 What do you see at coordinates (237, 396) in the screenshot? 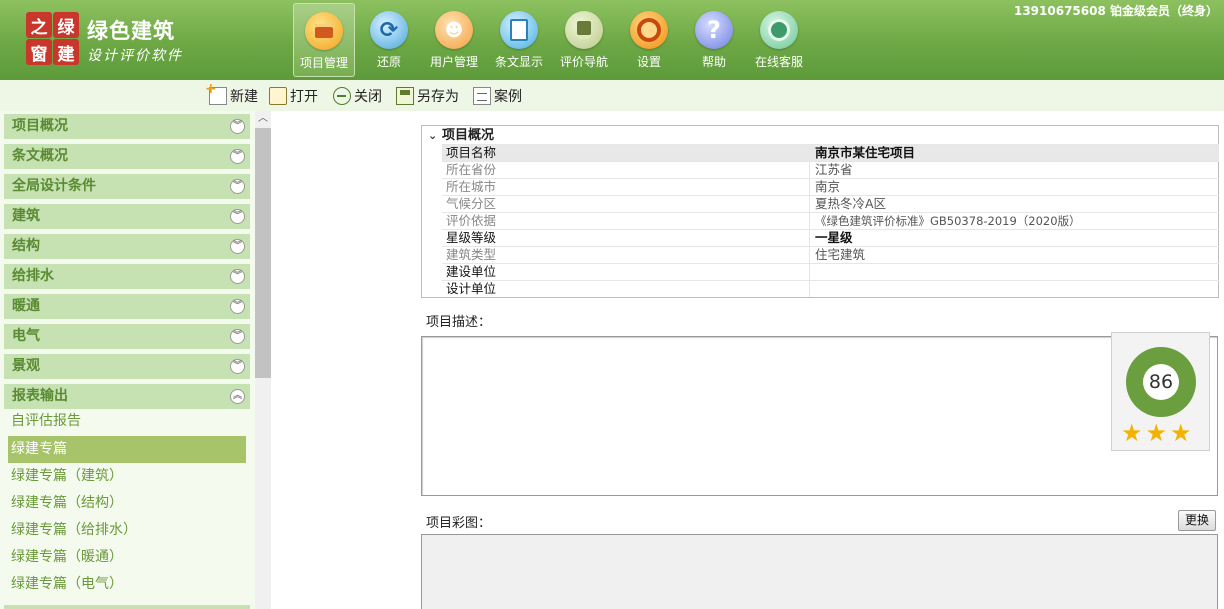
I see `chevron-up-icon: ︽` at bounding box center [237, 396].